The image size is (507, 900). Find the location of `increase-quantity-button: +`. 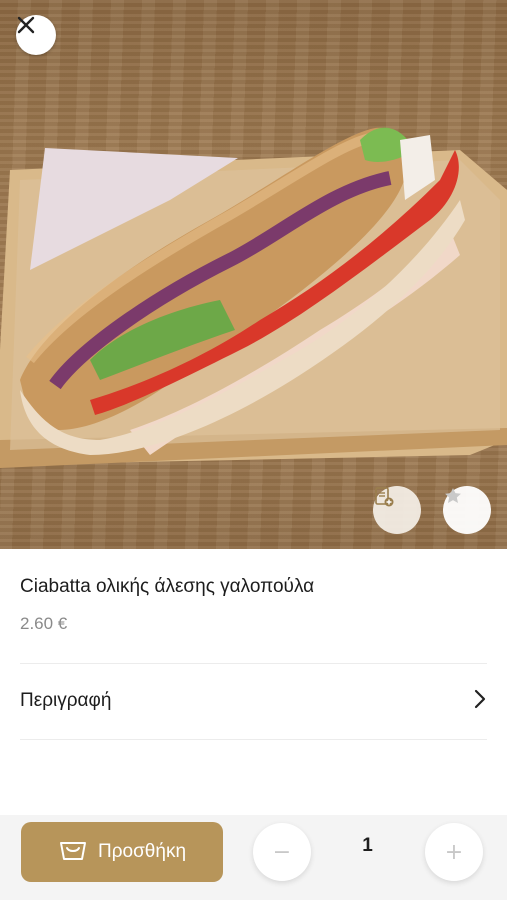

increase-quantity-button: + is located at coordinates (454, 852).